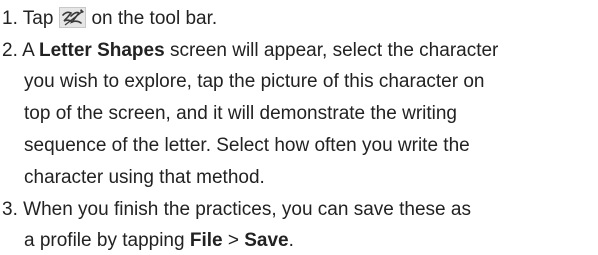 This screenshot has height=255, width=598. Describe the element at coordinates (10, 50) in the screenshot. I see `step-2-number: 2.` at that location.